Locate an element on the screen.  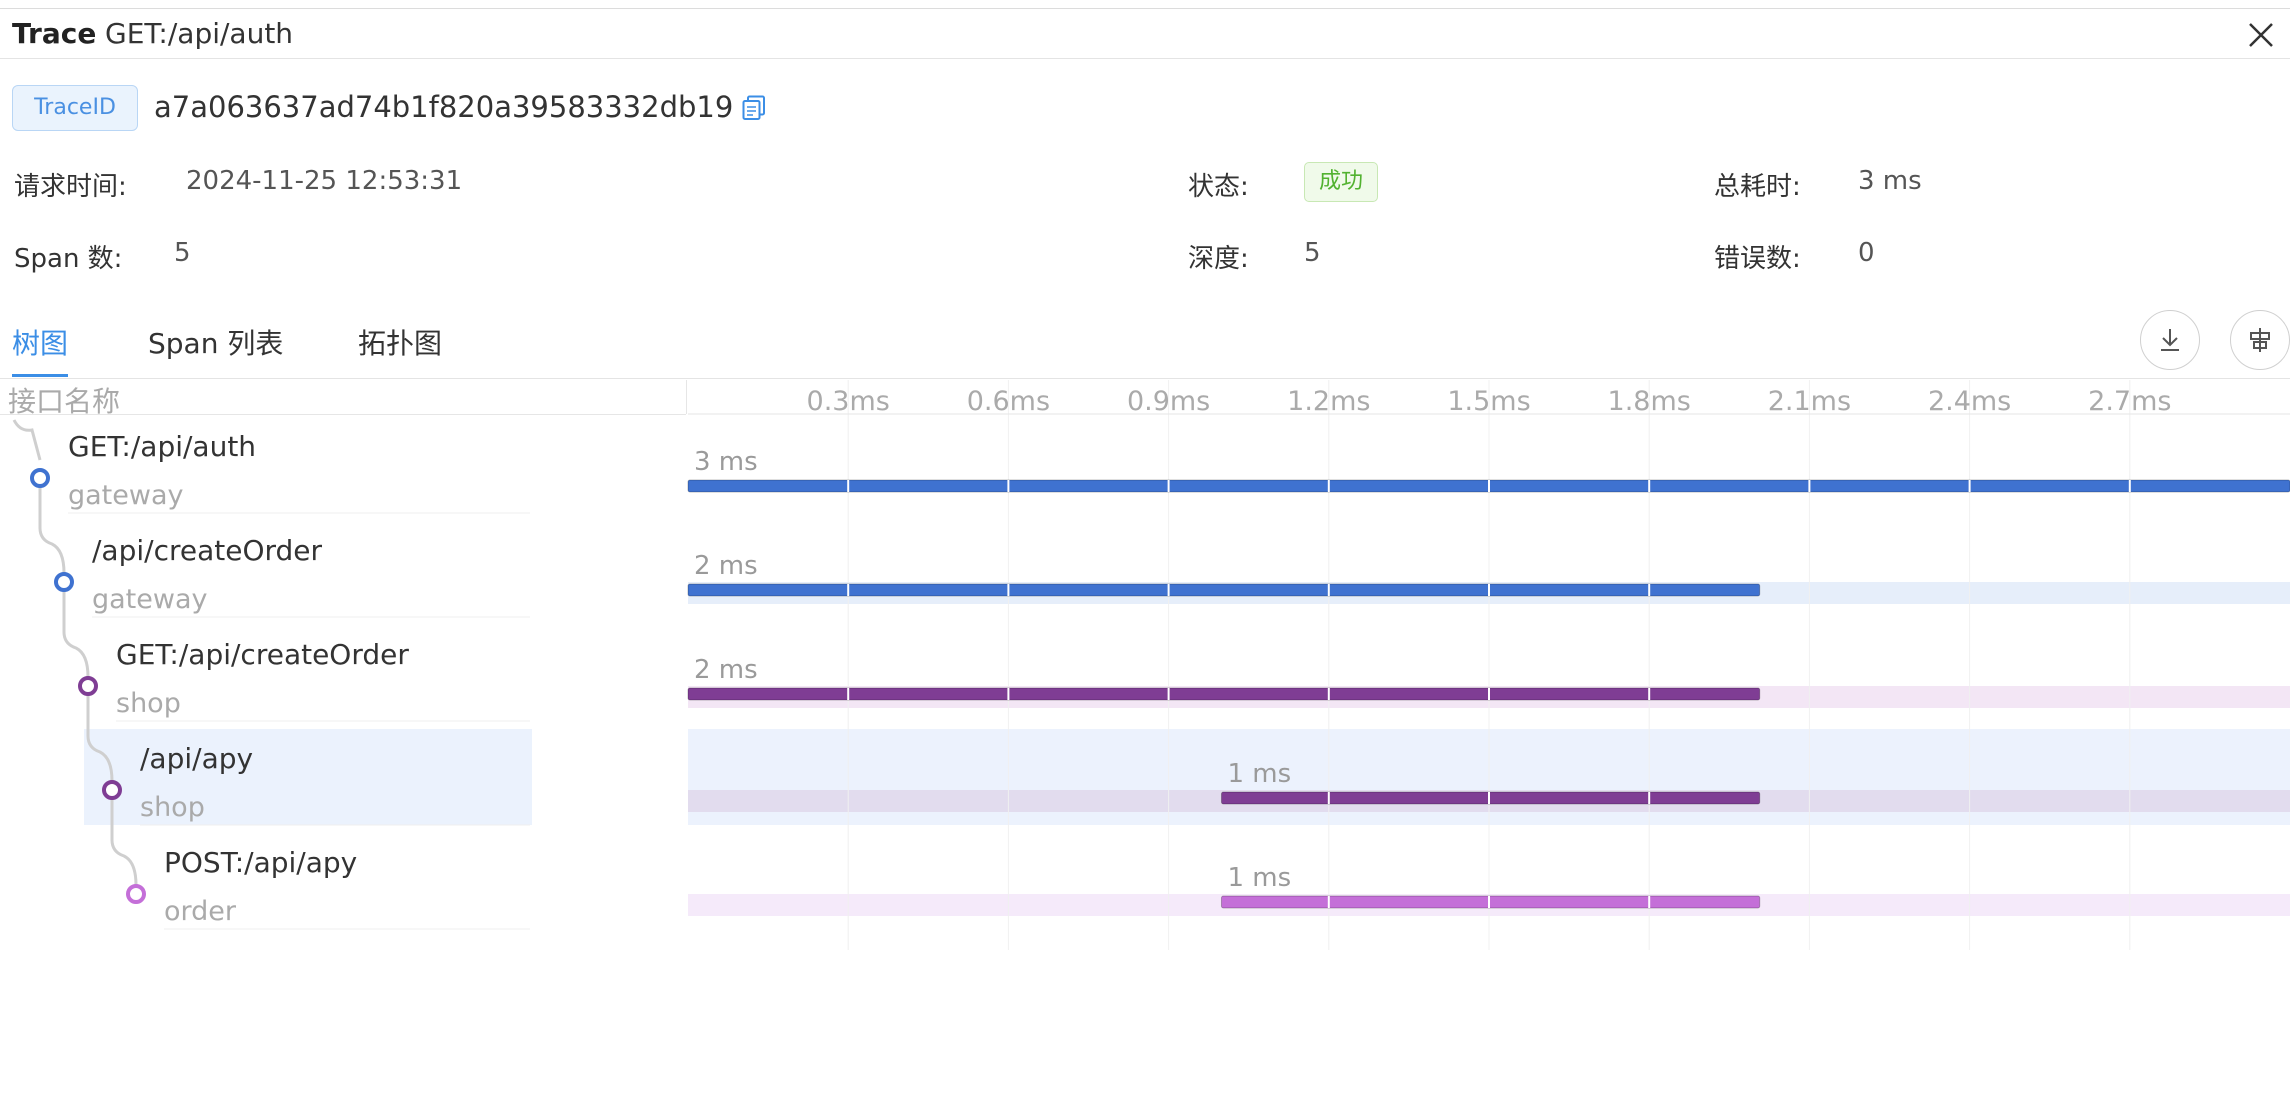
depth-label: 深度: is located at coordinates (1218, 259).